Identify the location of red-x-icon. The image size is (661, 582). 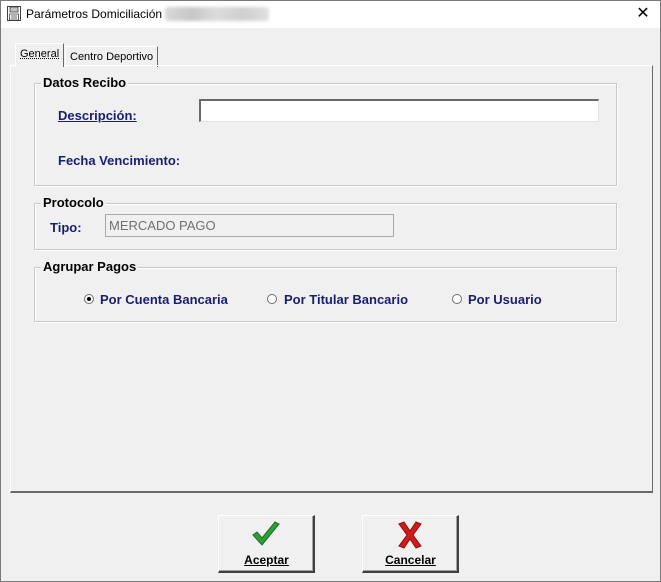
(410, 535).